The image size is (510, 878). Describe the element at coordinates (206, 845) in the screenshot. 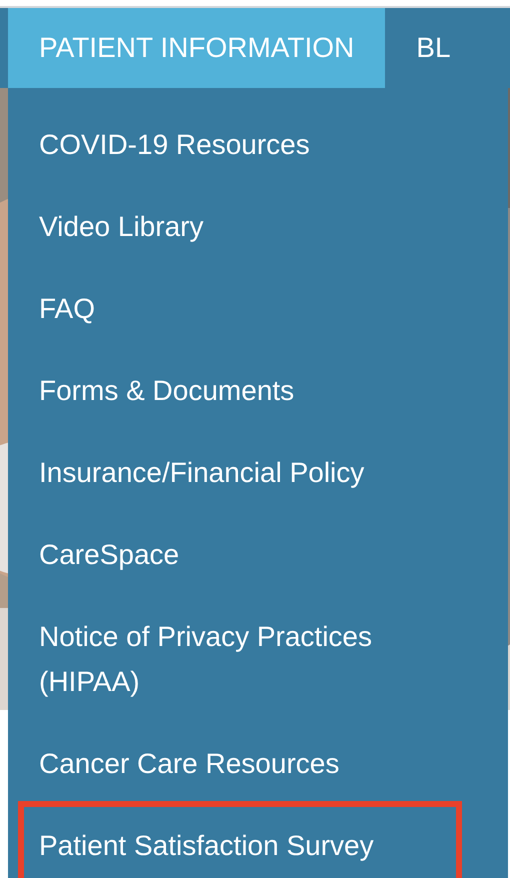

I see `menu-item: Patient Satisfaction Survey` at that location.